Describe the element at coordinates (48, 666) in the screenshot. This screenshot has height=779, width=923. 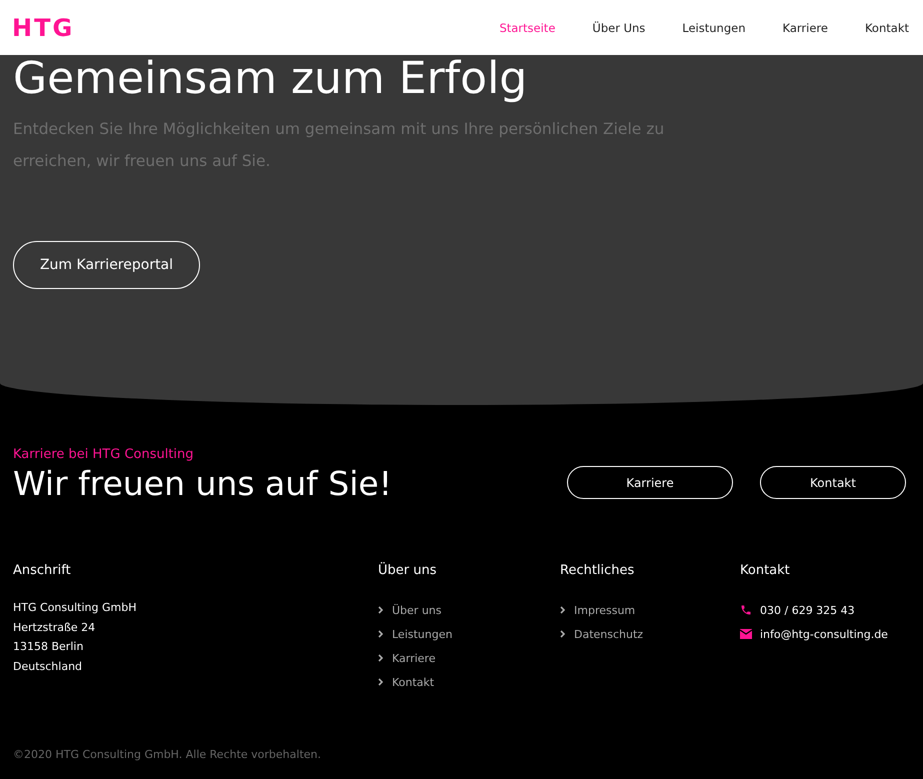
I see `address-line: Deutschland` at that location.